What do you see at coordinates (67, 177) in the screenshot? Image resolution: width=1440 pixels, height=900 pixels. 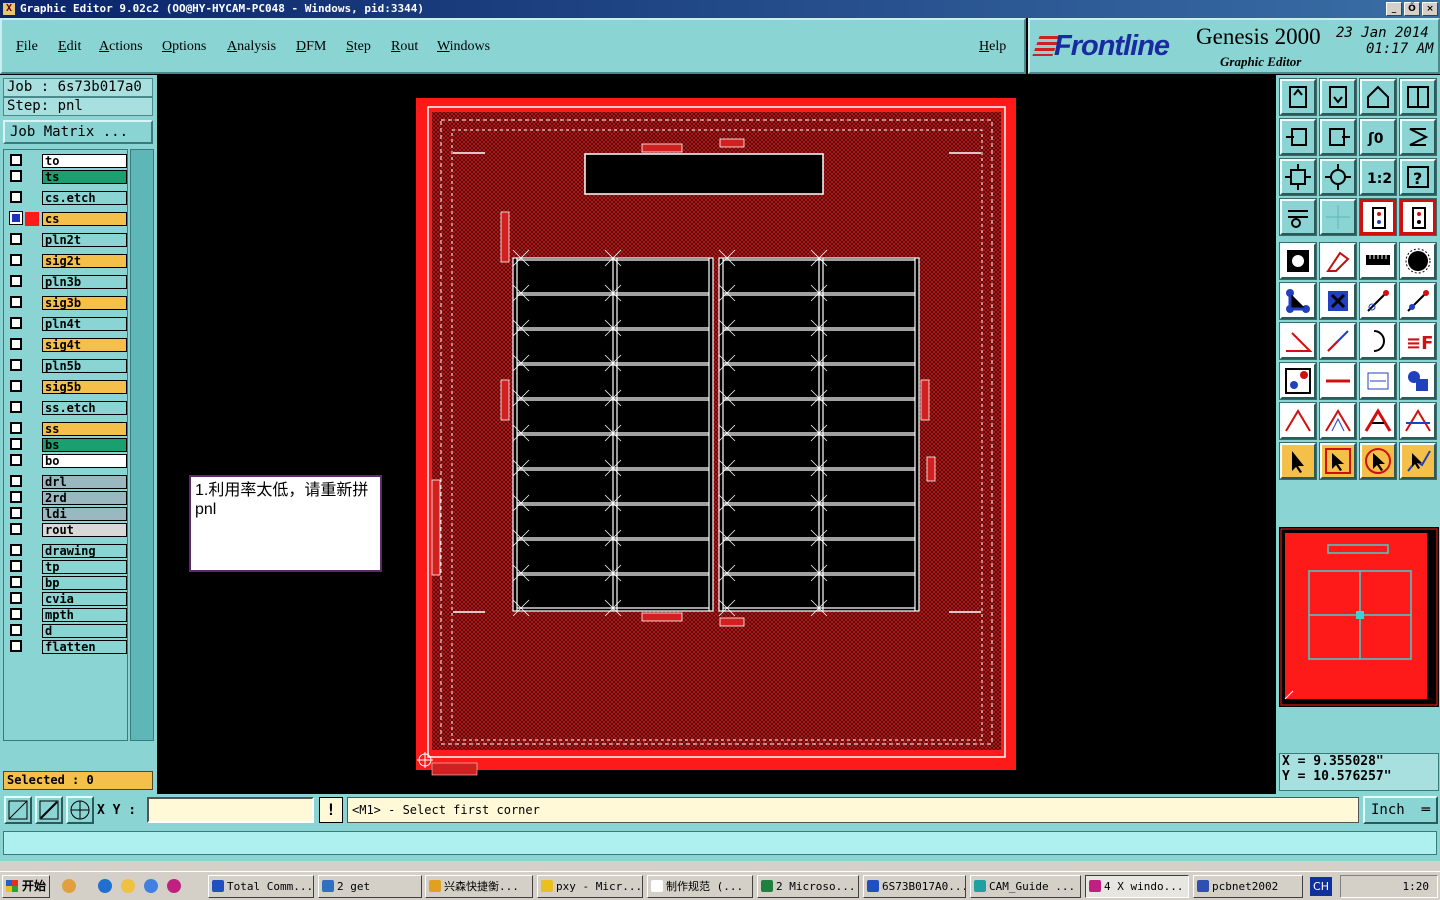 I see `layer-row-ts: ts` at bounding box center [67, 177].